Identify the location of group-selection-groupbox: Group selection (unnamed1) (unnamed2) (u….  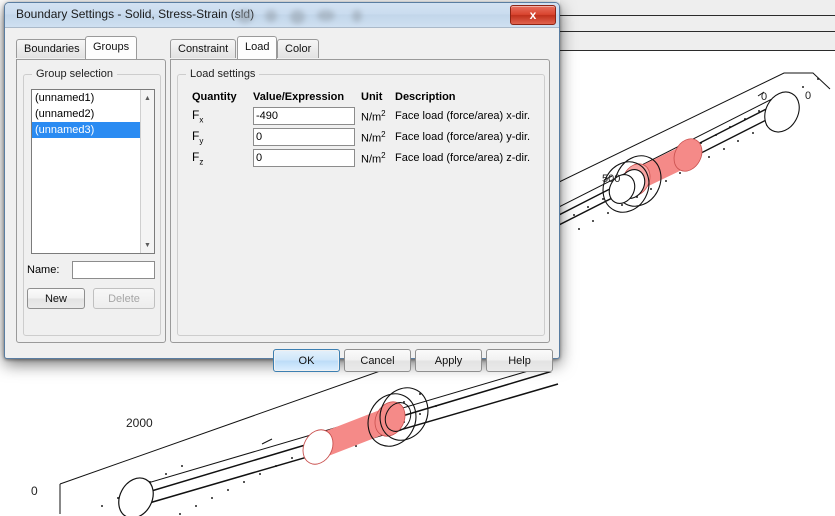
(92, 202).